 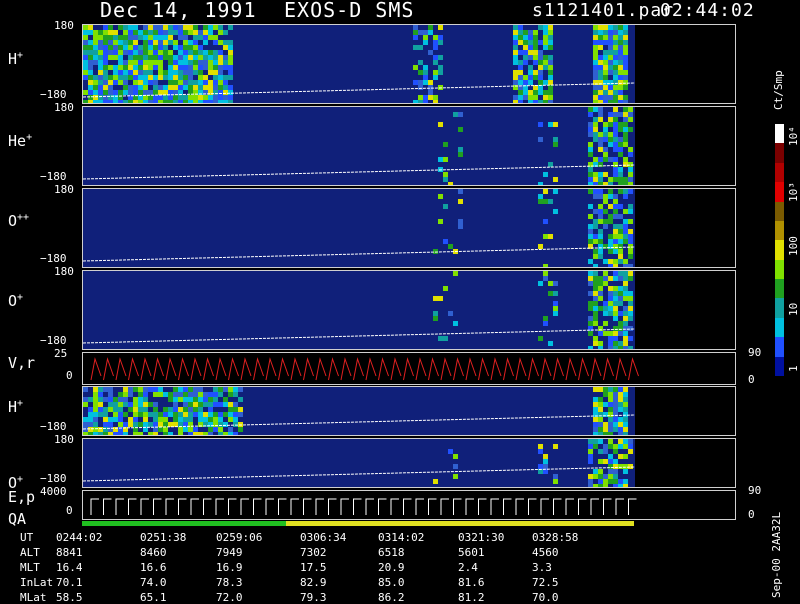 I want to click on panel-label-3: O+, so click(x=15, y=301).